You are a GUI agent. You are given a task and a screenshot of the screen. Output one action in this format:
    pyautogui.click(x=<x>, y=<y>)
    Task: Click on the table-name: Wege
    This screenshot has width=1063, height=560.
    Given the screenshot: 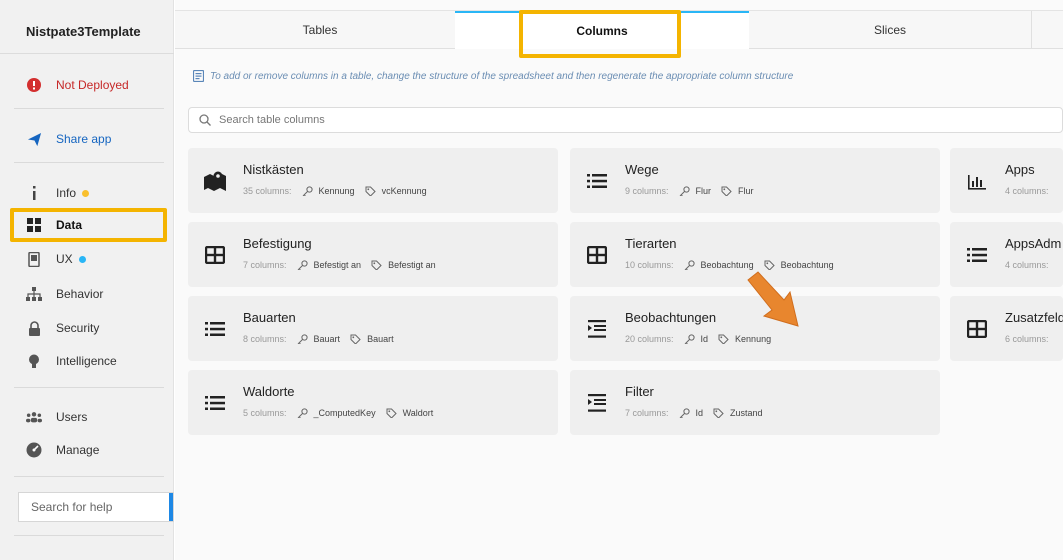 What is the action you would take?
    pyautogui.click(x=642, y=169)
    